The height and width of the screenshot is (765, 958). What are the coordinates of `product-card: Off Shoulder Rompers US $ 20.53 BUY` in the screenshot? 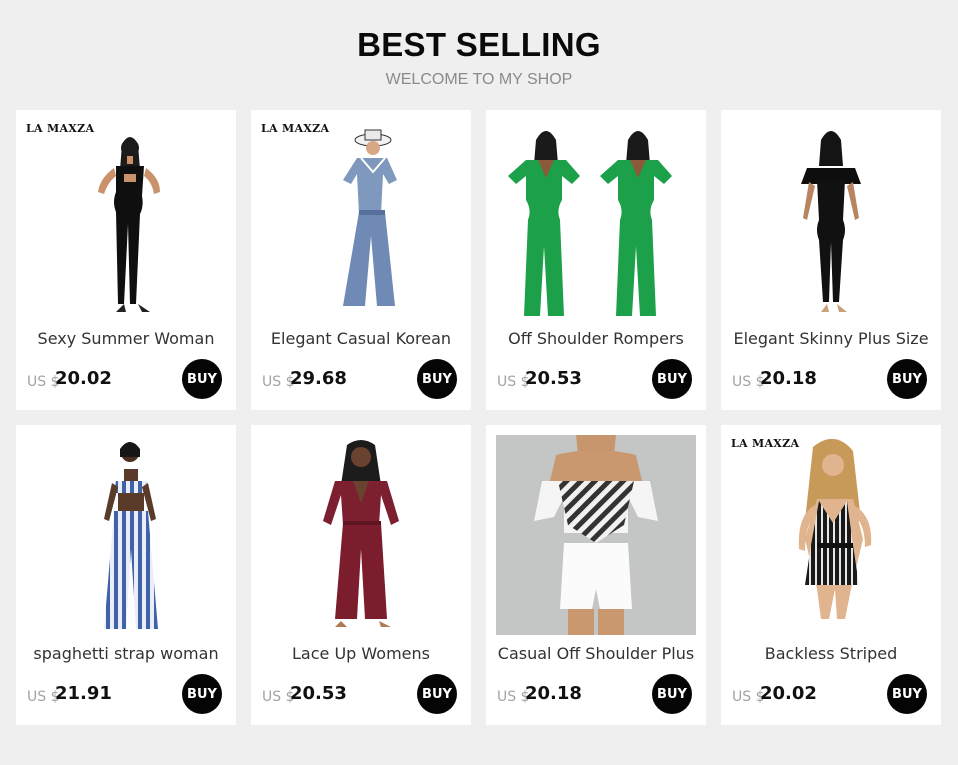 It's located at (596, 260).